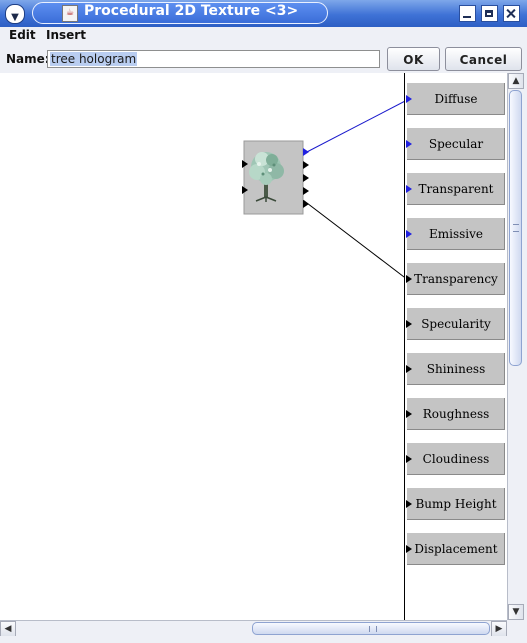 The height and width of the screenshot is (643, 527). What do you see at coordinates (511, 13) in the screenshot?
I see `close-button` at bounding box center [511, 13].